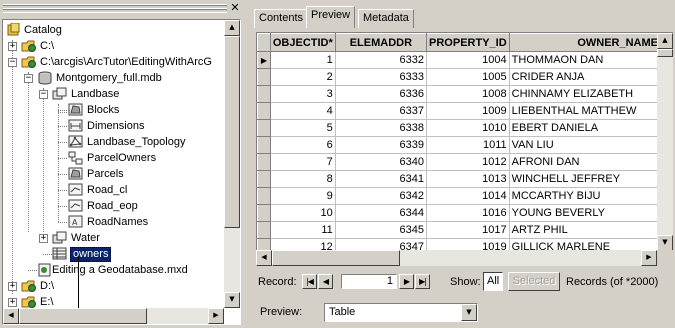  What do you see at coordinates (468, 196) in the screenshot?
I see `cell-property-id: 1014` at bounding box center [468, 196].